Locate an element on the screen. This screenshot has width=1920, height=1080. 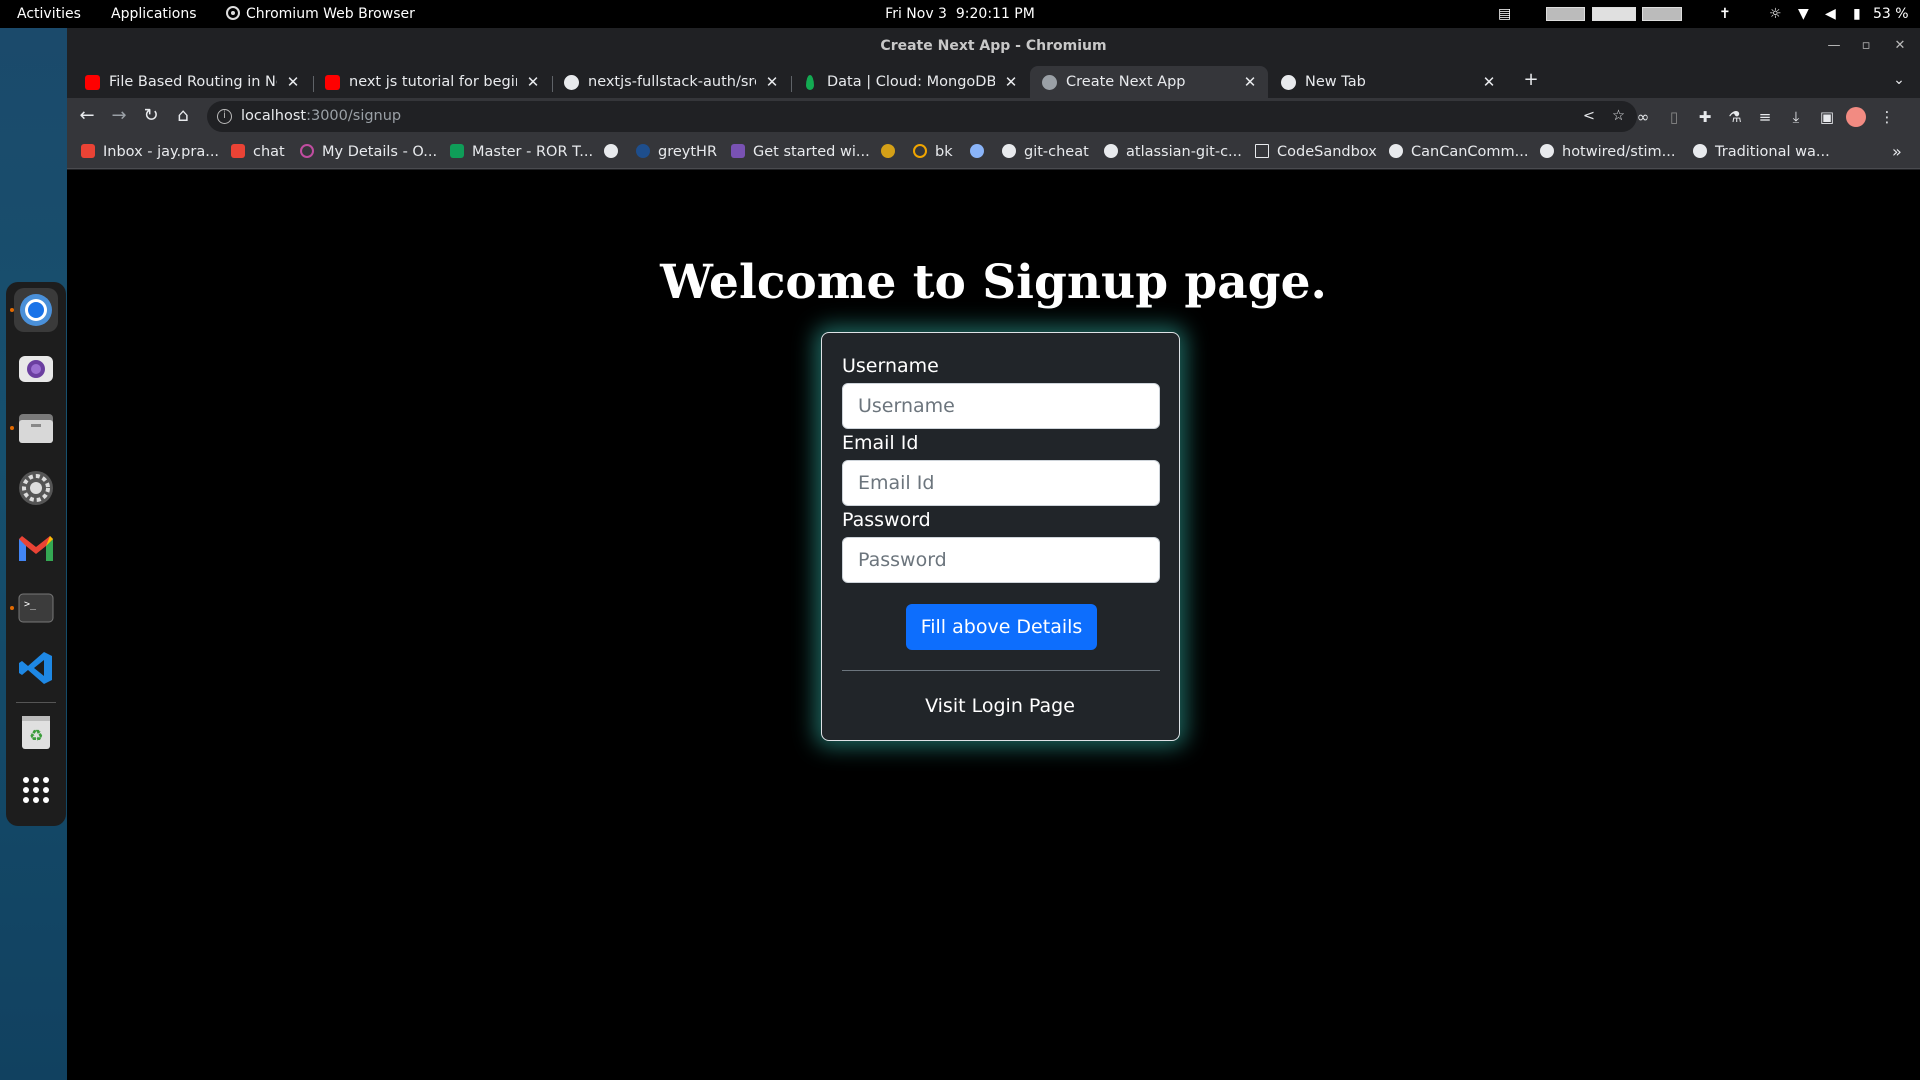
dock-trash: ♻ is located at coordinates (36, 732).